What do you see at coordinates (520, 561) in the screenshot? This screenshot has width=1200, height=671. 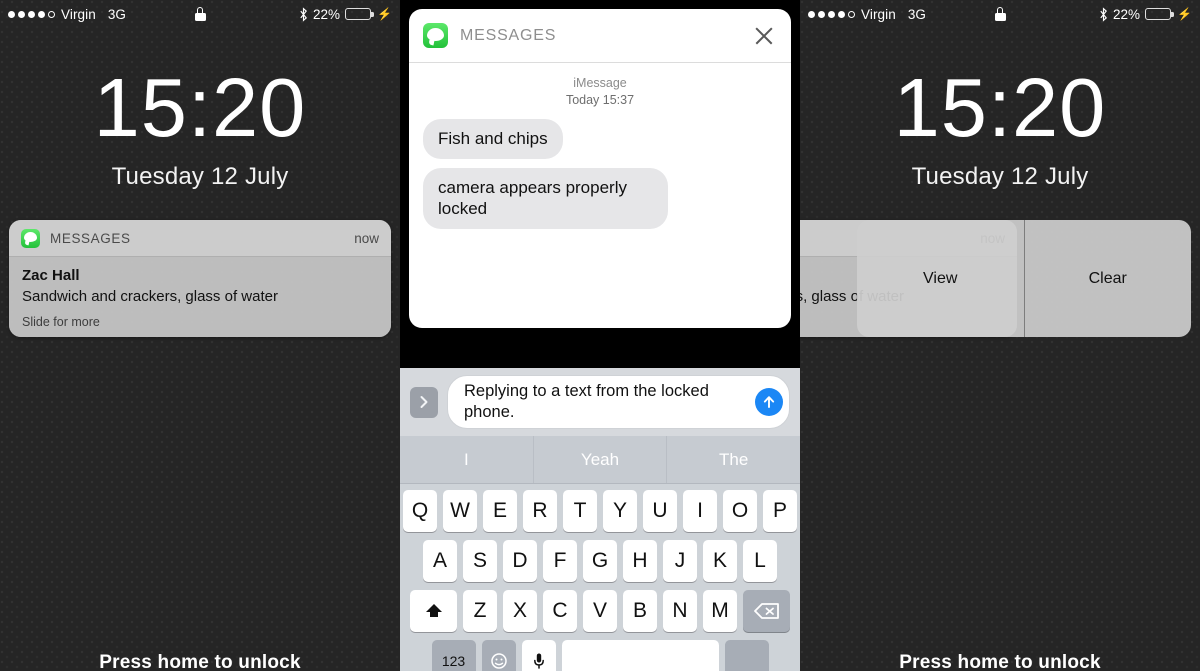 I see `key-d: D` at bounding box center [520, 561].